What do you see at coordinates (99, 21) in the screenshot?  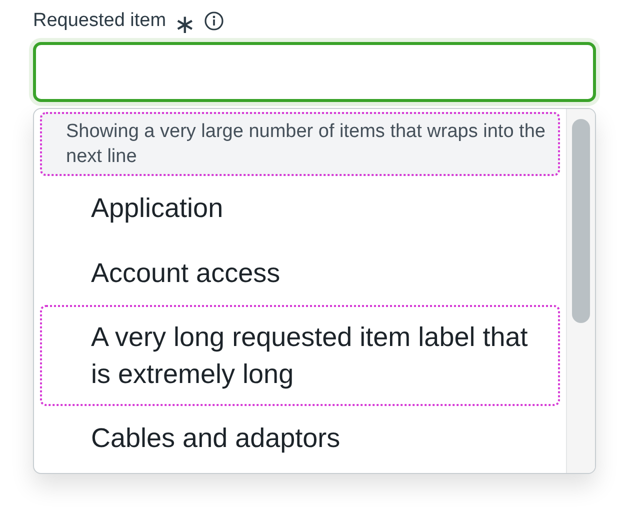 I see `field-label: Requested item` at bounding box center [99, 21].